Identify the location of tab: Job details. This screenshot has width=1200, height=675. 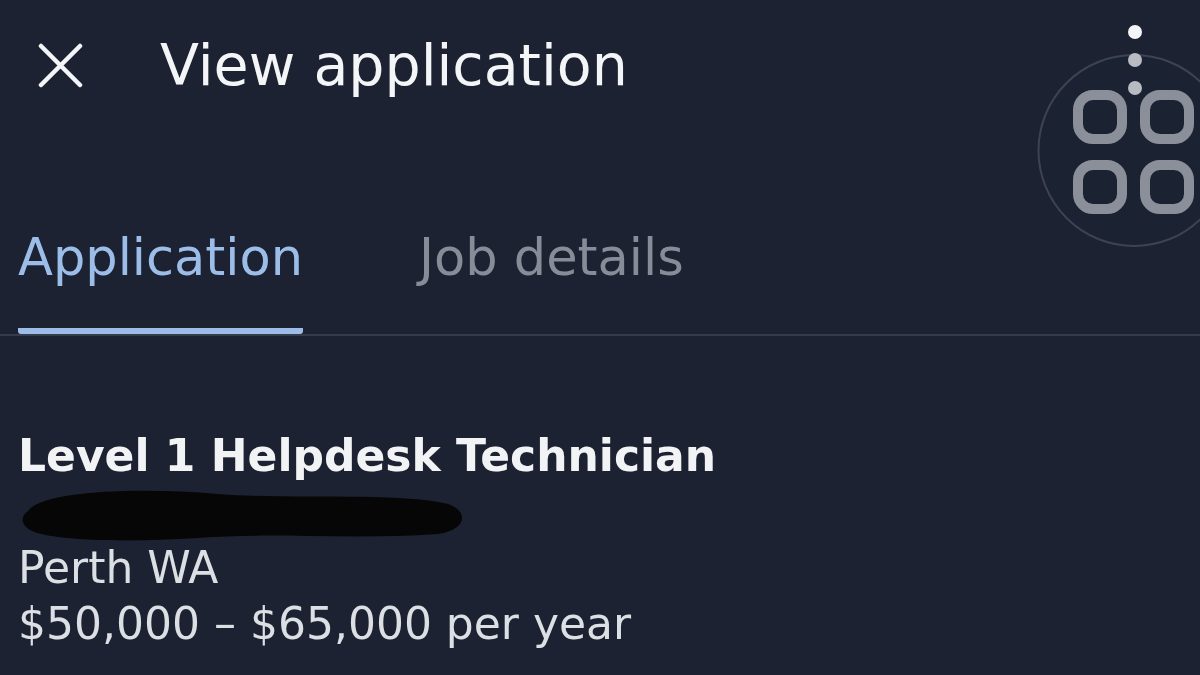
(551, 280).